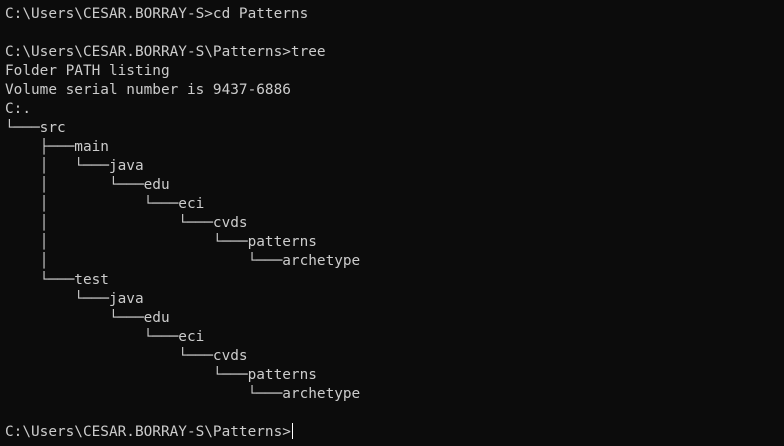 The width and height of the screenshot is (784, 446). What do you see at coordinates (148, 90) in the screenshot?
I see `output-line-volume-serial: Volume serial number is 9437-6886` at bounding box center [148, 90].